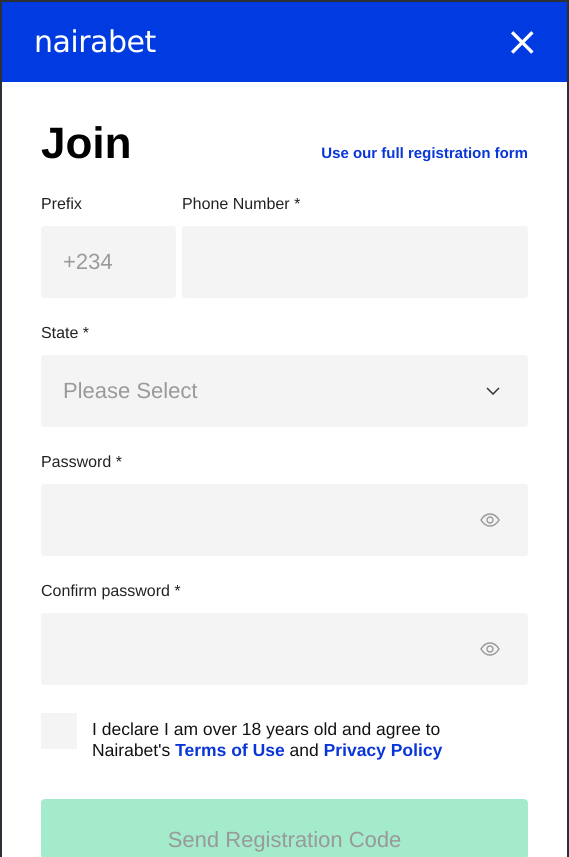 This screenshot has height=857, width=569. Describe the element at coordinates (383, 750) in the screenshot. I see `policy-link: Privacy Policy` at that location.